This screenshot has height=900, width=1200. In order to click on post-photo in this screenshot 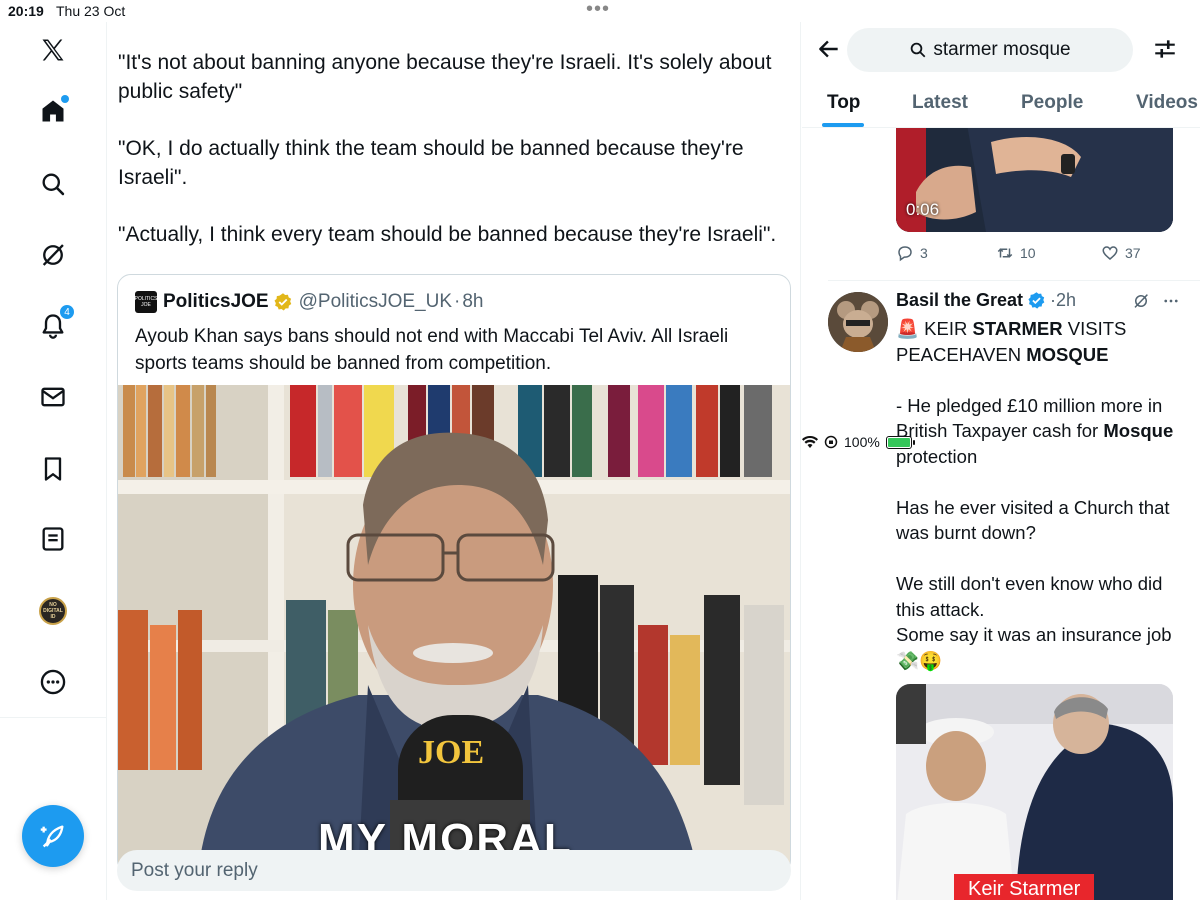, I will do `click(1034, 792)`.